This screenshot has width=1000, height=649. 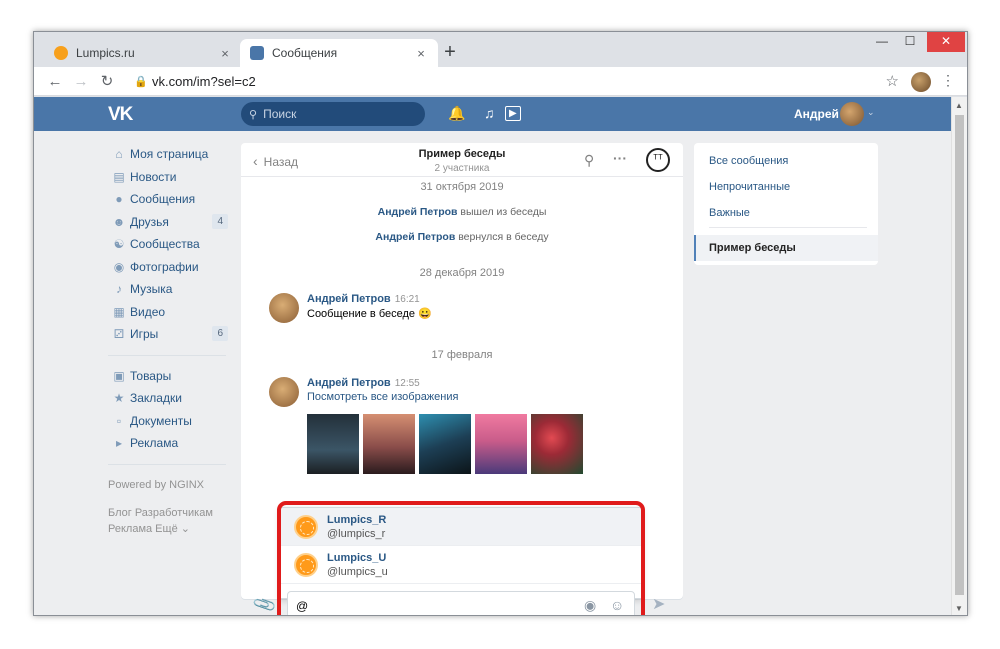 I want to click on browser-menu-icon: ⋮, so click(x=948, y=80).